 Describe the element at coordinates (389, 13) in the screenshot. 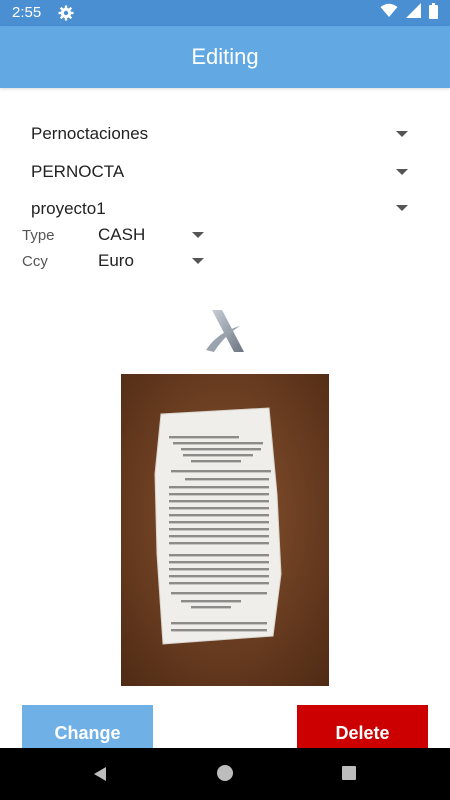

I see `wifi-icon` at that location.